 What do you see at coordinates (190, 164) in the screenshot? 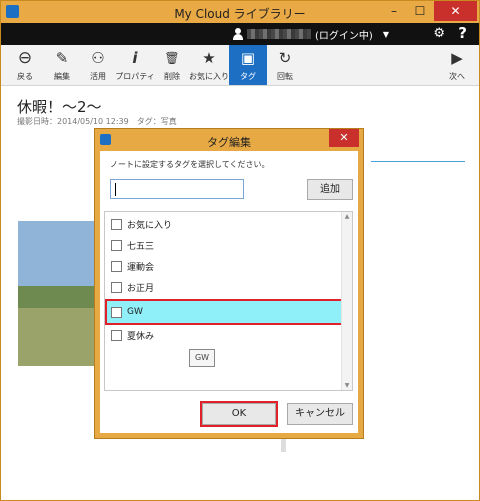
I see `dialog-instruction: ノートに設定するタグを選択してください。` at bounding box center [190, 164].